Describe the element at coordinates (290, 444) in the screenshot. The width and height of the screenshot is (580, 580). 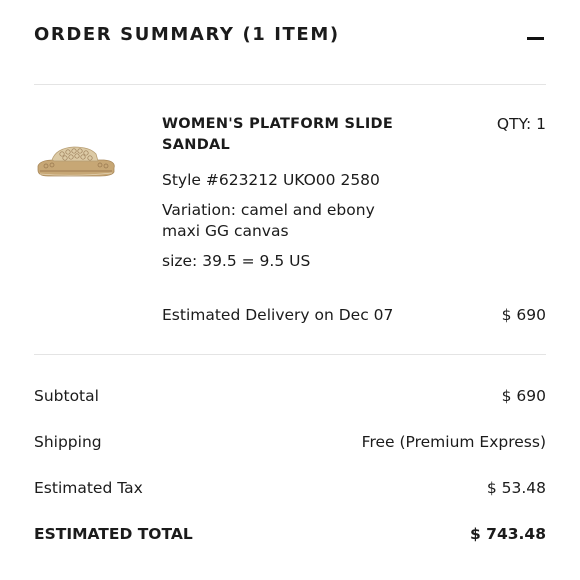
I see `shipping-row: Shipping Free (Premium Express)` at that location.